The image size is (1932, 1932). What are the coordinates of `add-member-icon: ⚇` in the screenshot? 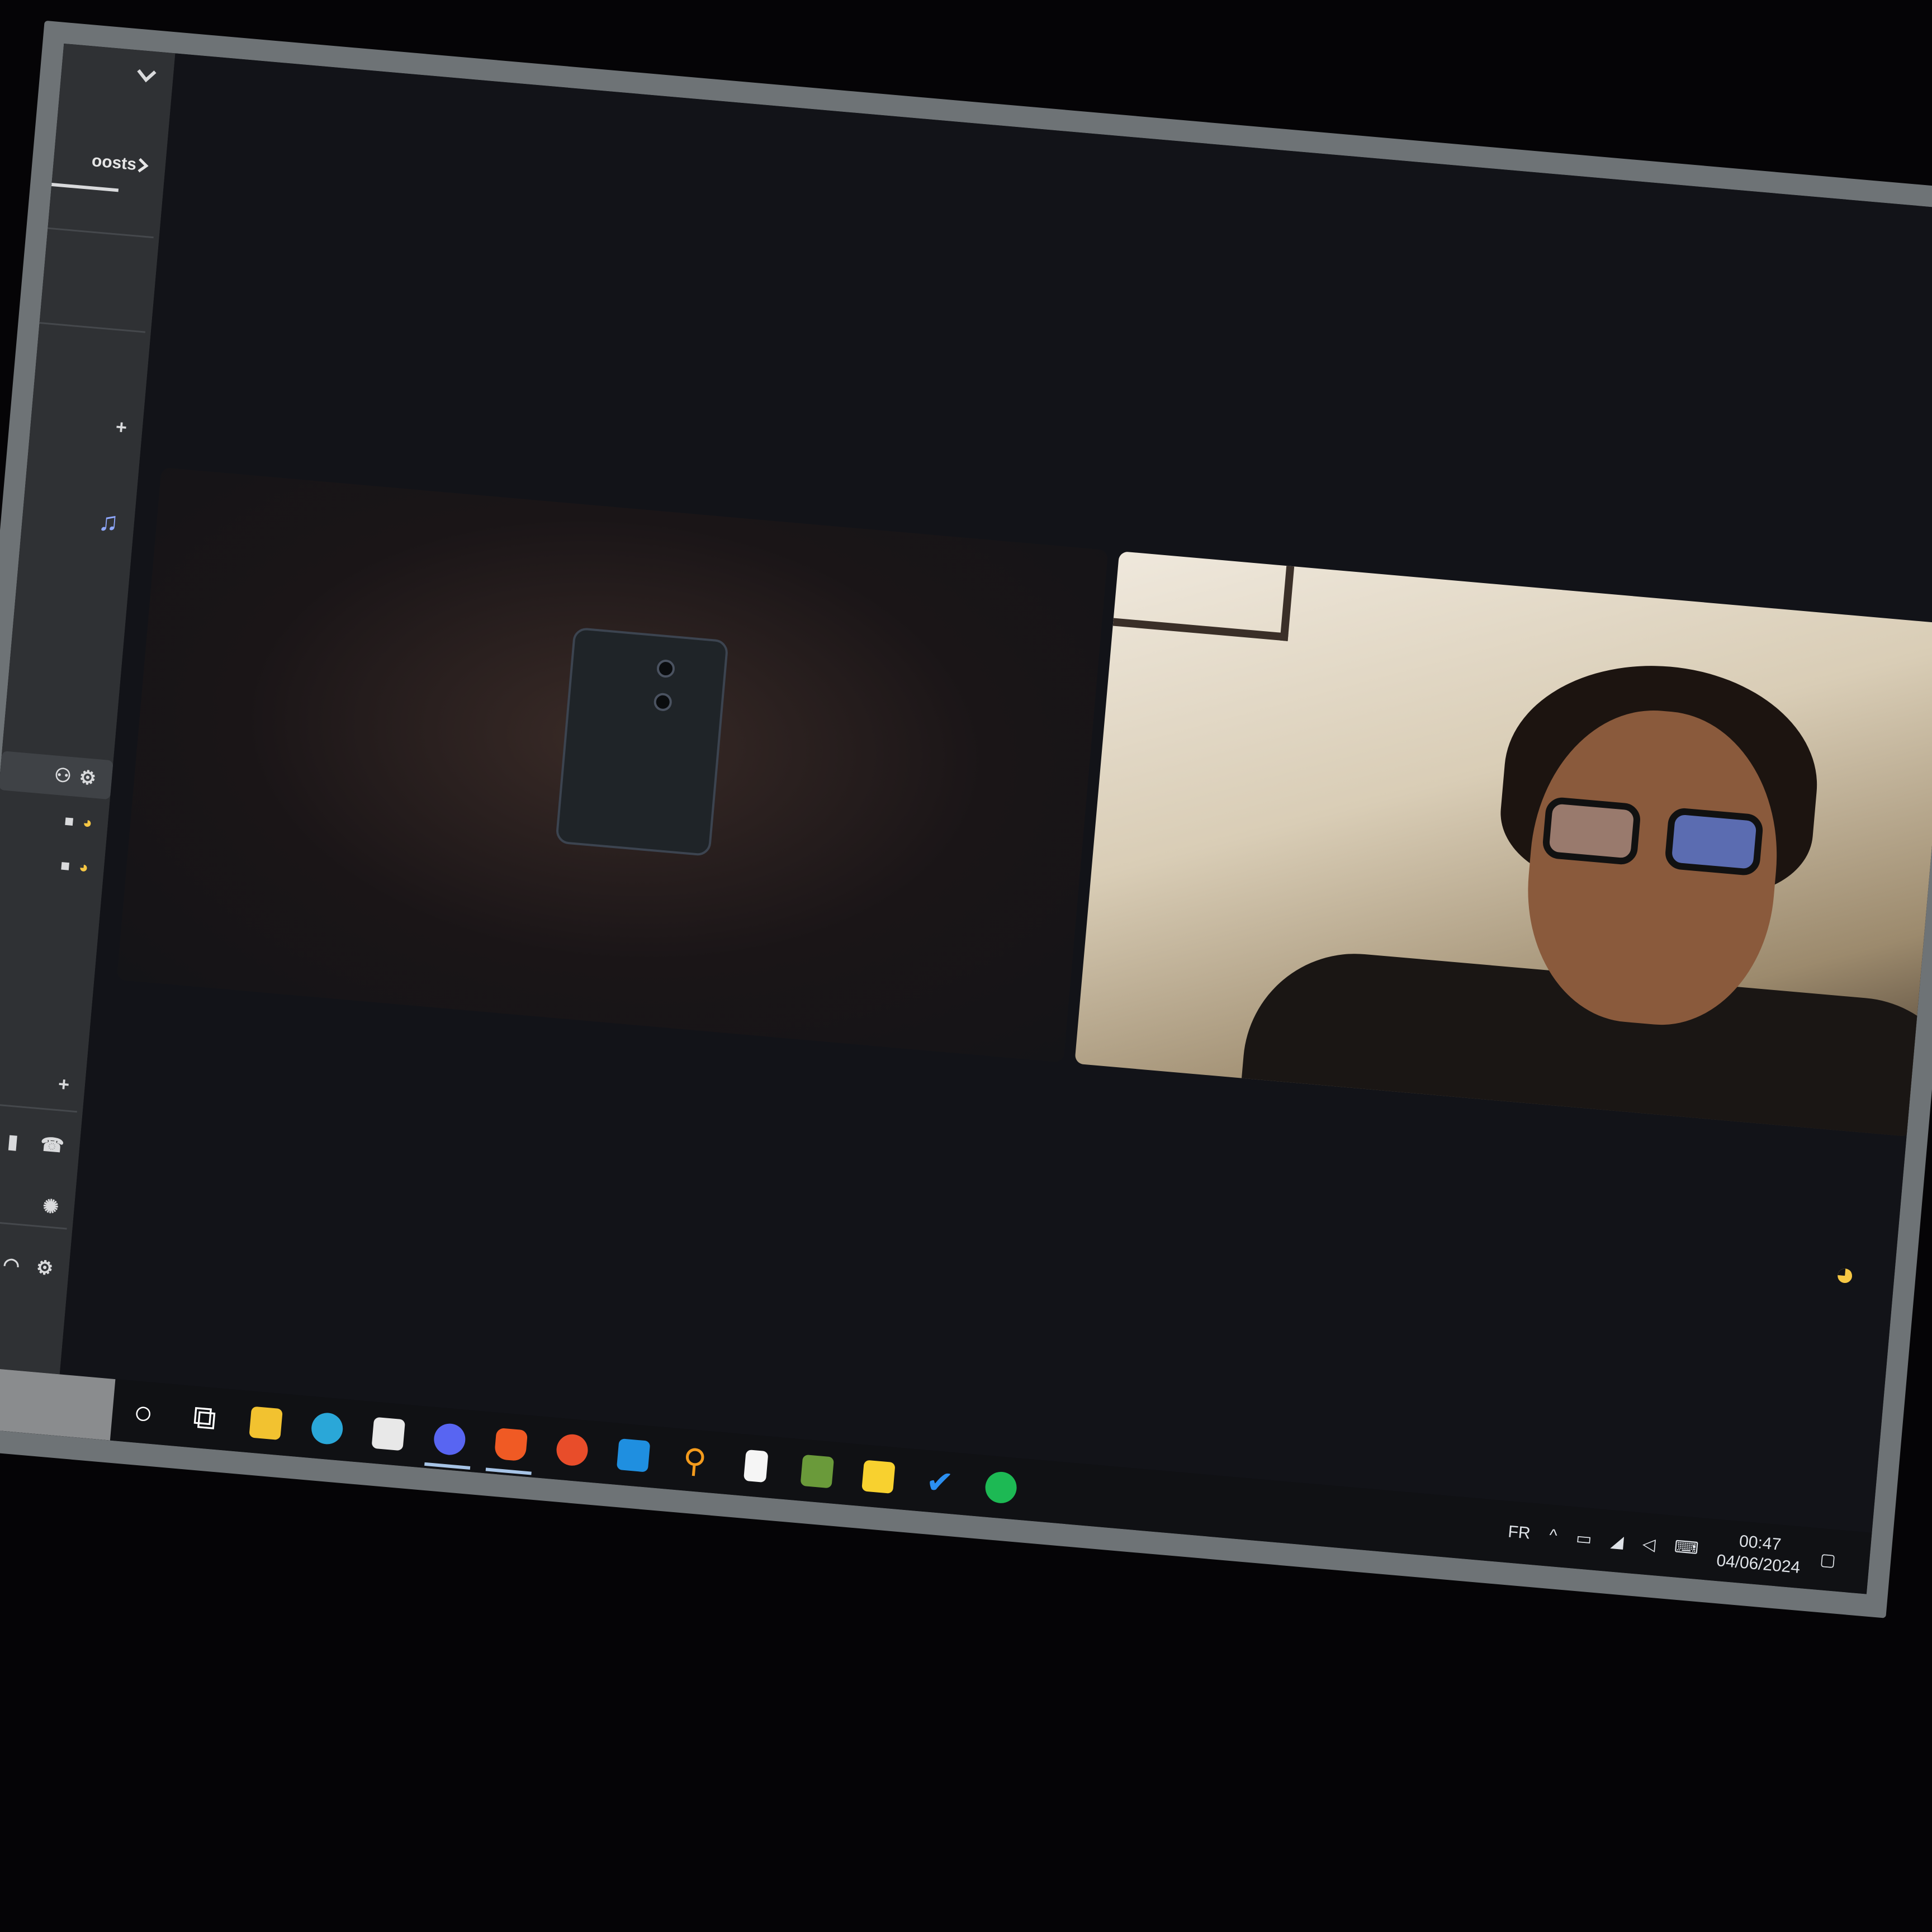 It's located at (63, 776).